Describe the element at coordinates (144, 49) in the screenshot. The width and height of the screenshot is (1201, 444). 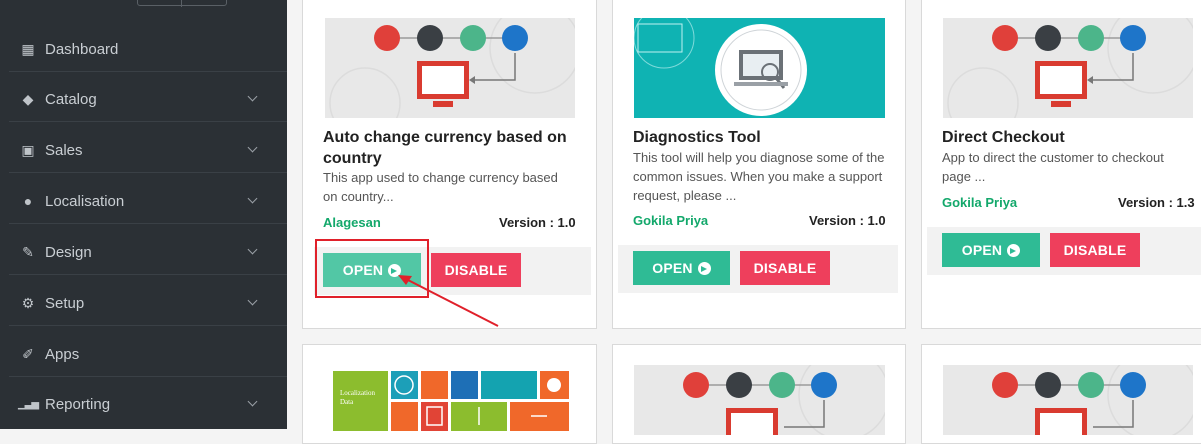
I see `sidebar-item-dashboard: ▦ Dashboard` at that location.